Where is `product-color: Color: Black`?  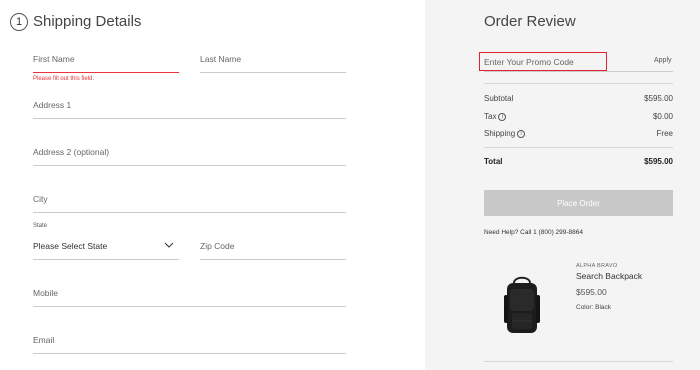
product-color: Color: Black is located at coordinates (594, 307).